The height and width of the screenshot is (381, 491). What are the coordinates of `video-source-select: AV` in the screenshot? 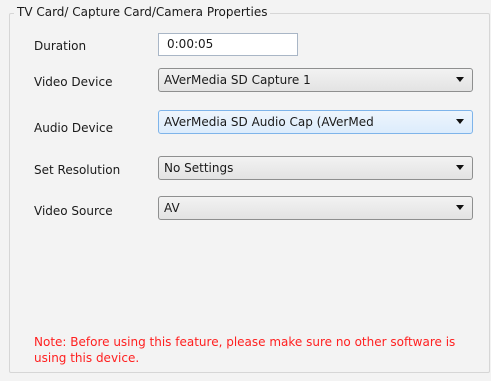 It's located at (315, 208).